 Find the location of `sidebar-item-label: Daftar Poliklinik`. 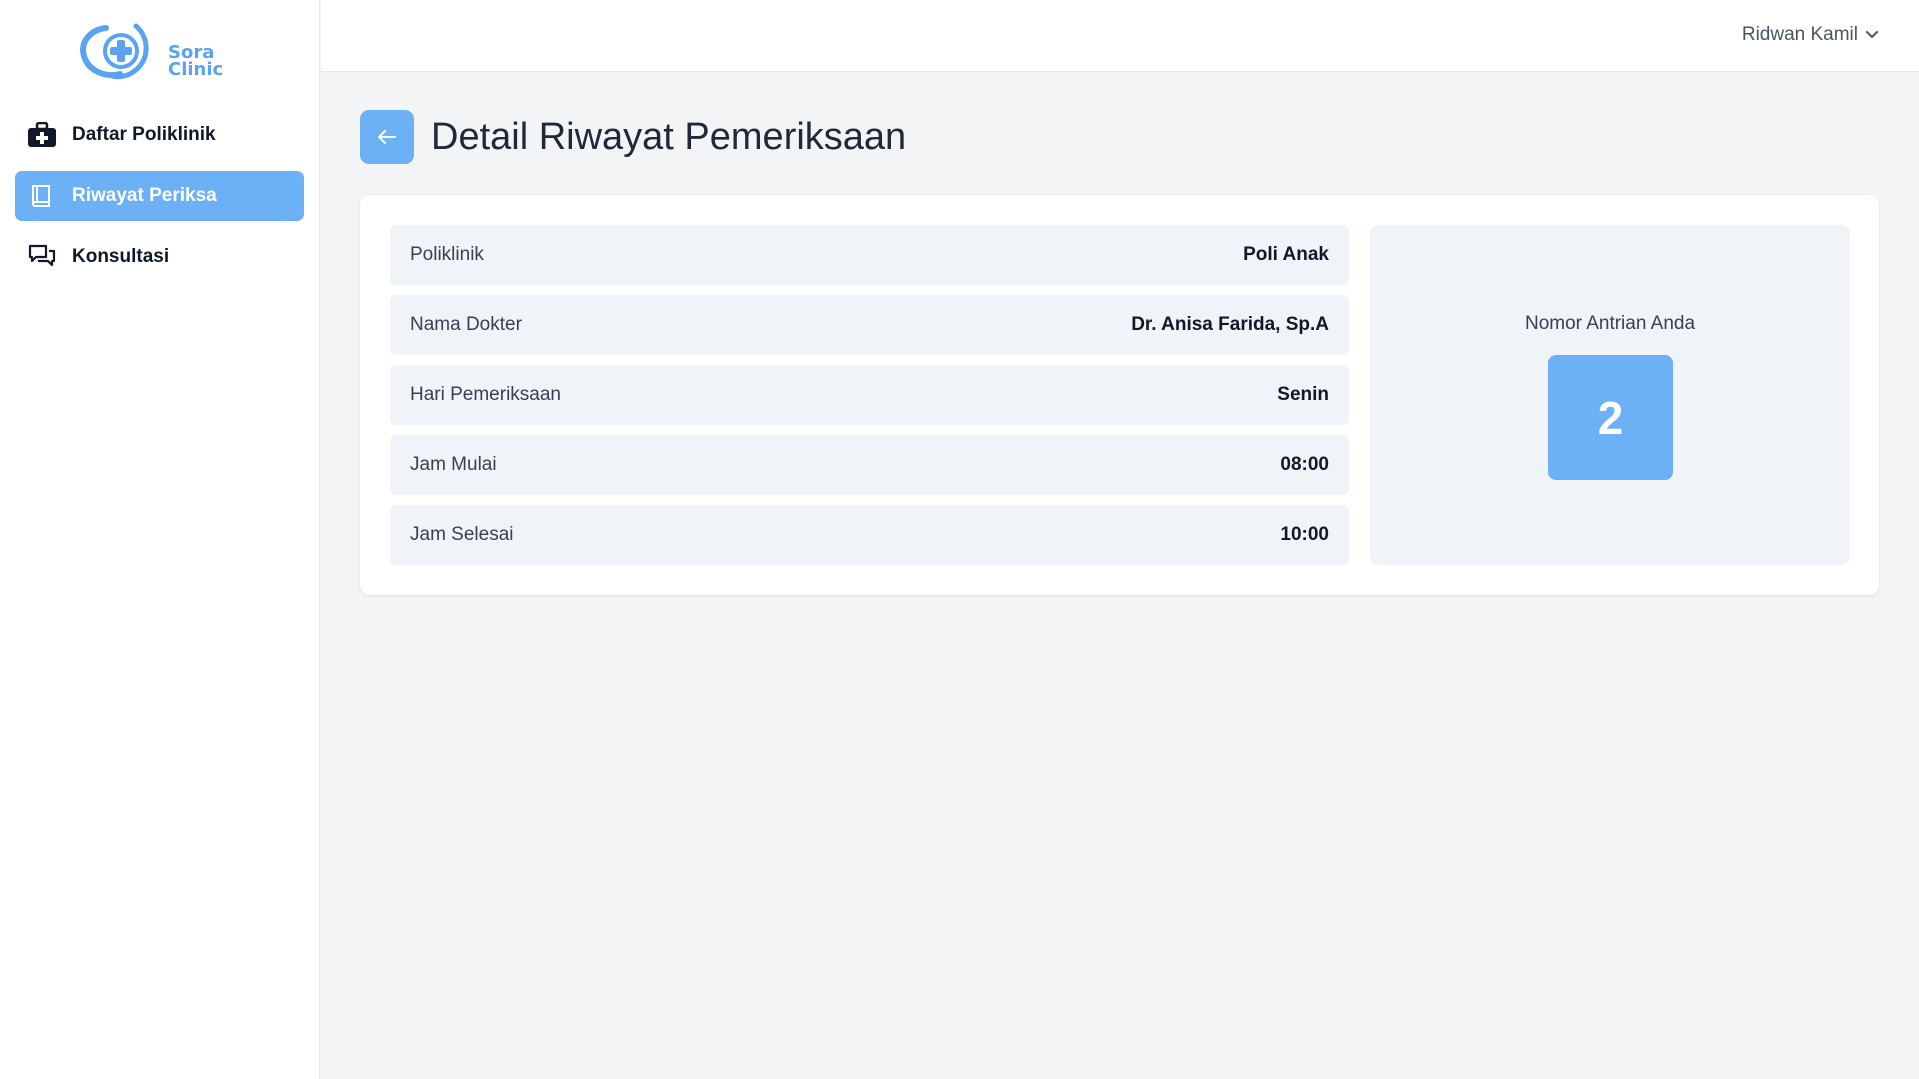

sidebar-item-label: Daftar Poliklinik is located at coordinates (144, 134).